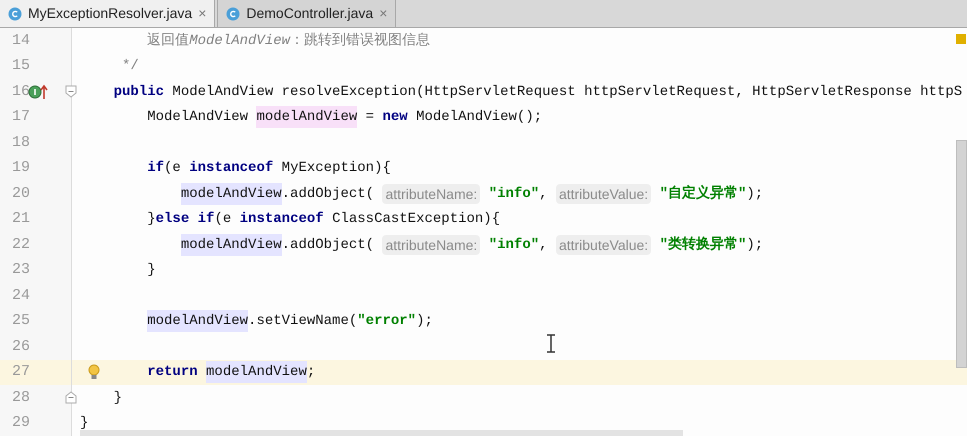 This screenshot has height=436, width=967. I want to click on code-text: "类转换异常");, so click(711, 245).